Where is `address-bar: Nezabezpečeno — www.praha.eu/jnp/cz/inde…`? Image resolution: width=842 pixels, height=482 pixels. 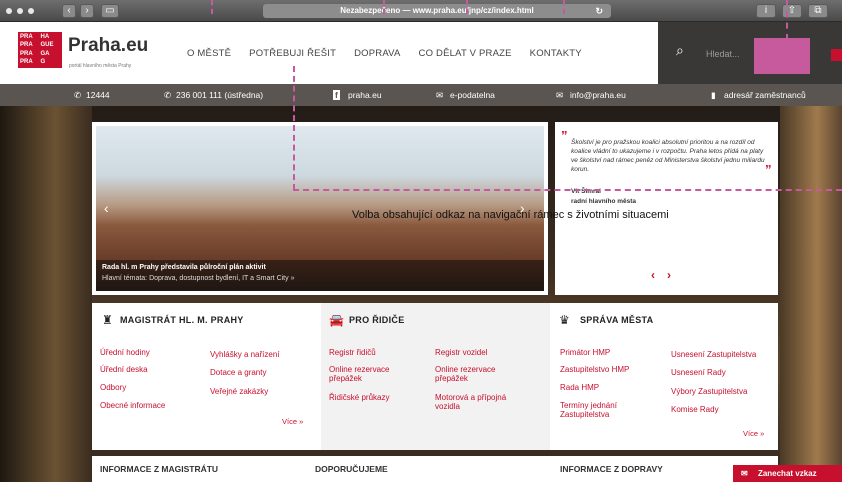
address-bar: Nezabezpečeno — www.praha.eu/jnp/cz/inde… is located at coordinates (437, 11).